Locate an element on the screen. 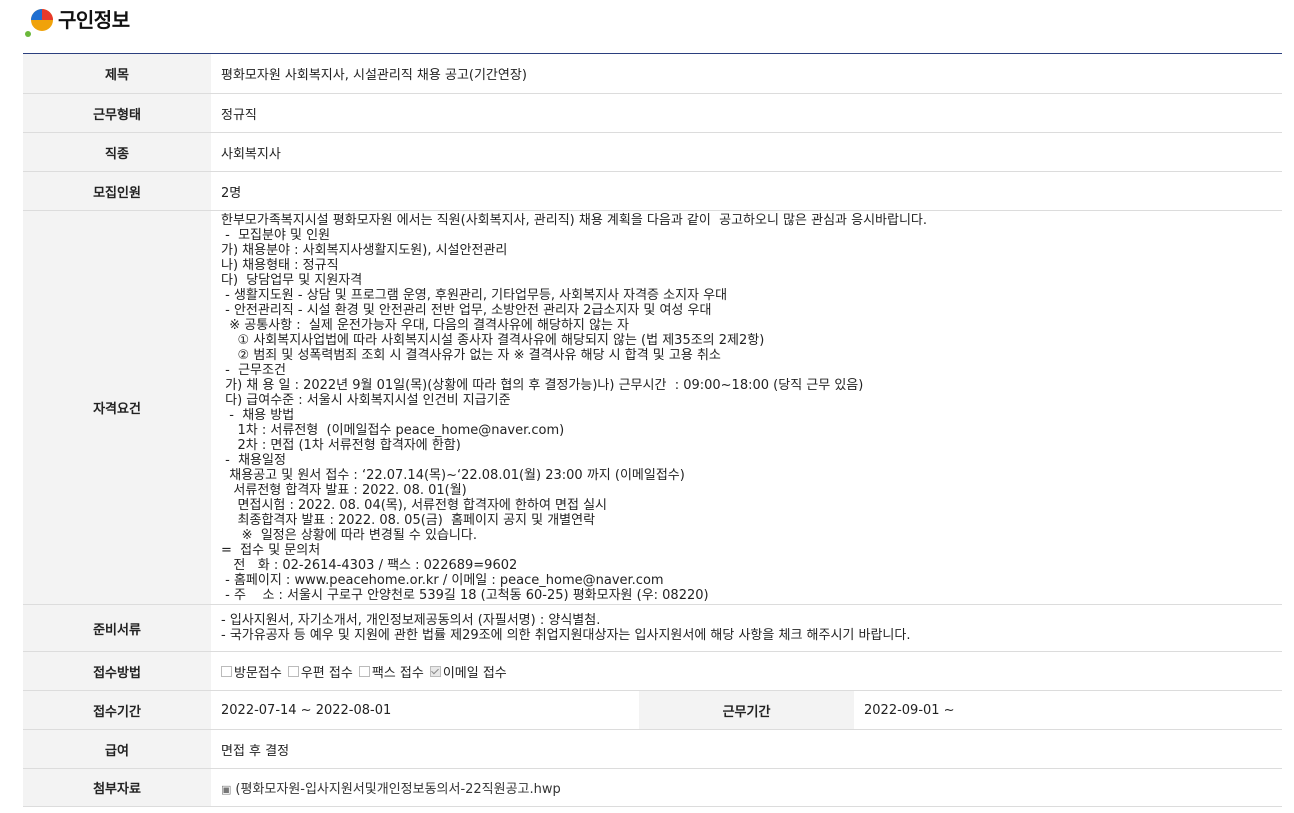 This screenshot has height=813, width=1294. attachment-link: (평화모자원-입사지원서및개인정보동의서-22직원공고.hwp is located at coordinates (397, 789).